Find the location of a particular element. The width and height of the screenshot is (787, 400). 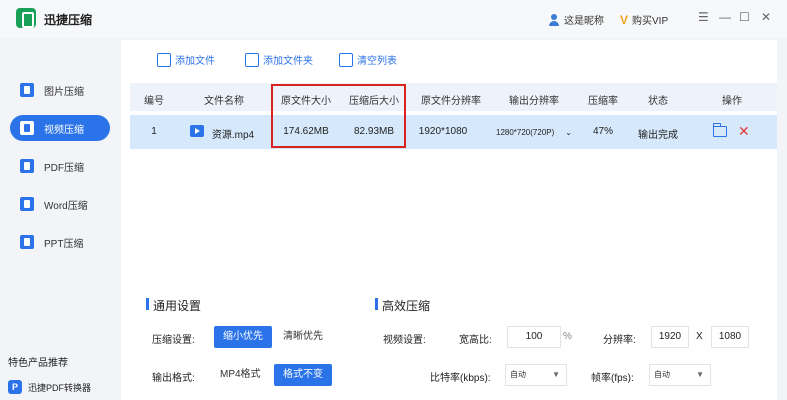

video-icon is located at coordinates (27, 128).